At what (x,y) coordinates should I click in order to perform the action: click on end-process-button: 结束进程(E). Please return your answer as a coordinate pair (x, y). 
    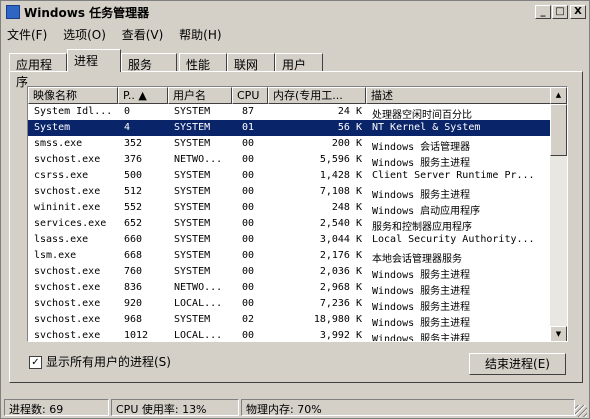
    Looking at the image, I should click on (517, 364).